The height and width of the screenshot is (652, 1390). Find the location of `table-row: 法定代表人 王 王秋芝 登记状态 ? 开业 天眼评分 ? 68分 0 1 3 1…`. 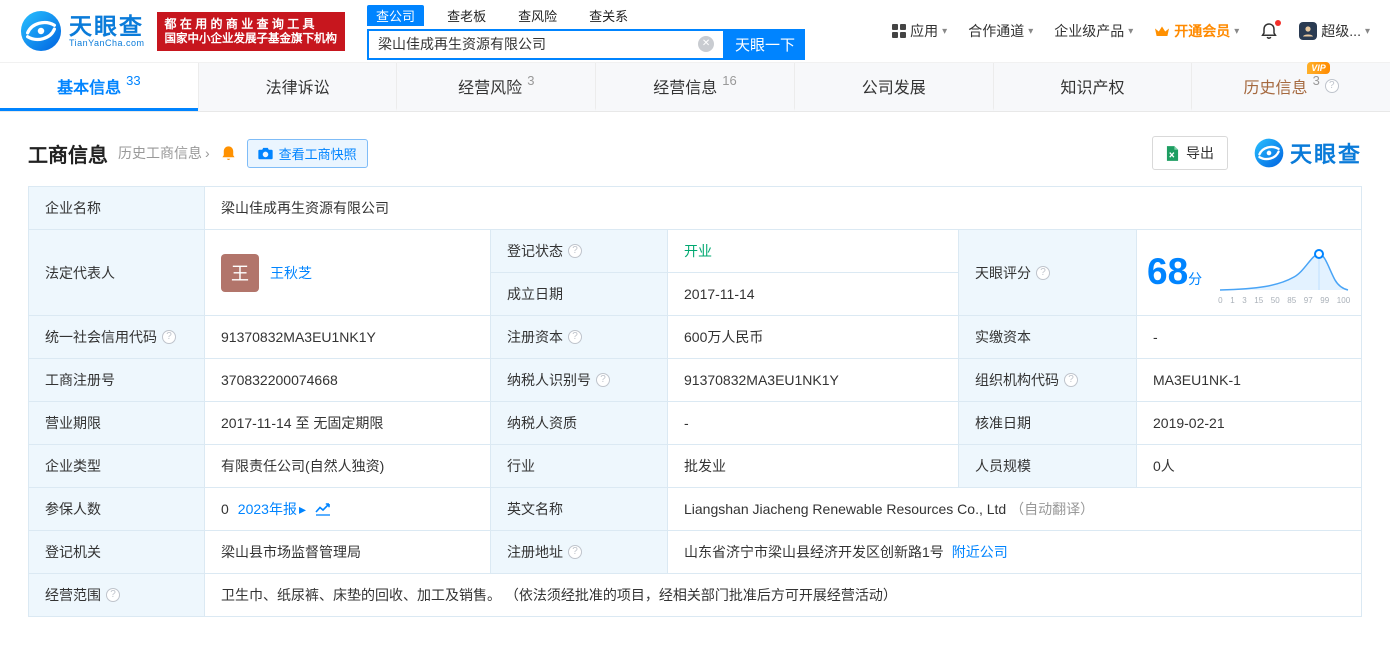

table-row: 法定代表人 王 王秋芝 登记状态 ? 开业 天眼评分 ? 68分 0 1 3 1… is located at coordinates (695, 272).